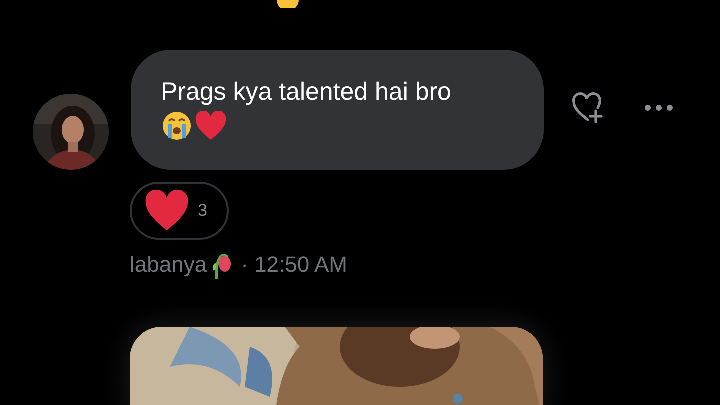  I want to click on message-time: · 12:50 AM, so click(294, 265).